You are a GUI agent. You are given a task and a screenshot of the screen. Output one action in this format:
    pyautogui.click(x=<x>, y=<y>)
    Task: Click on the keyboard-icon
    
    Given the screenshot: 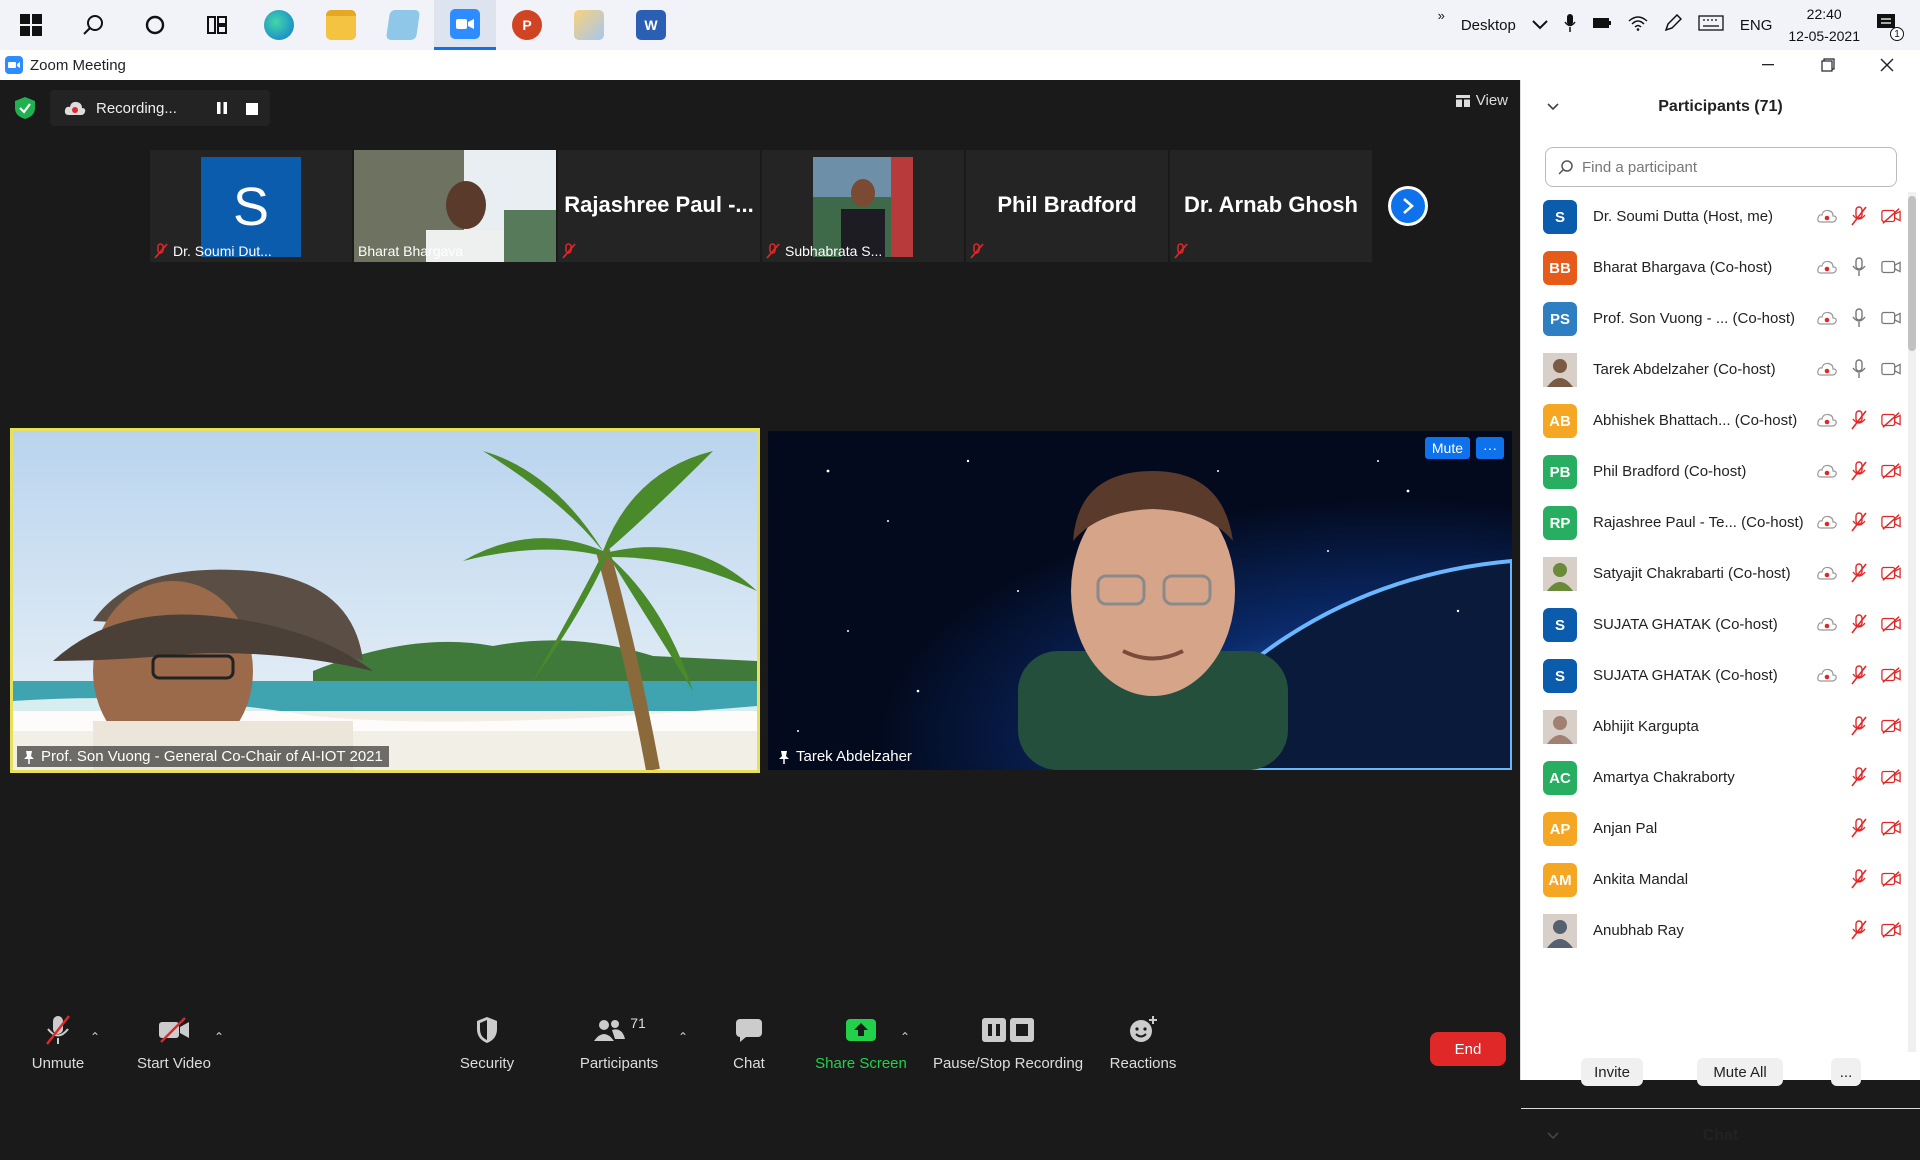 What is the action you would take?
    pyautogui.click(x=1711, y=25)
    